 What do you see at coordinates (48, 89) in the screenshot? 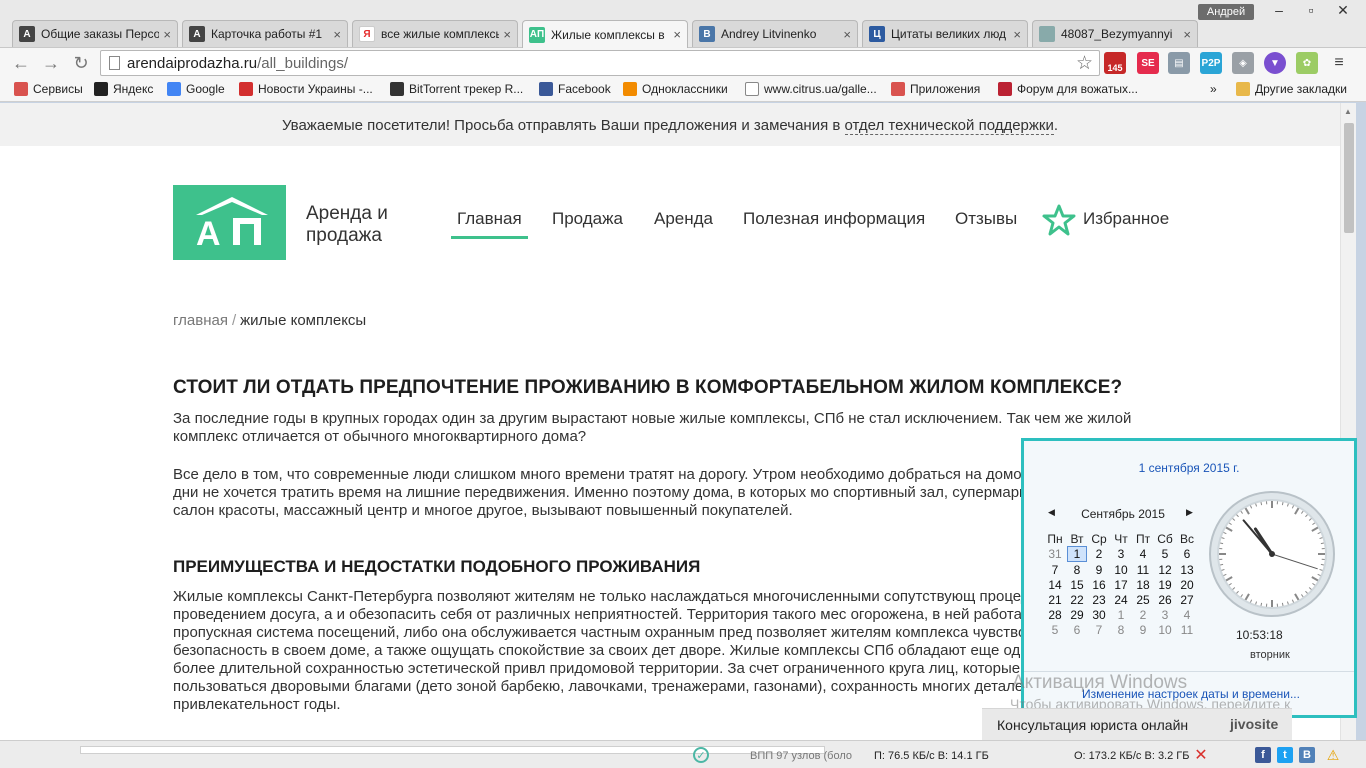
I see `bookmark-item: Сервисы` at bounding box center [48, 89].